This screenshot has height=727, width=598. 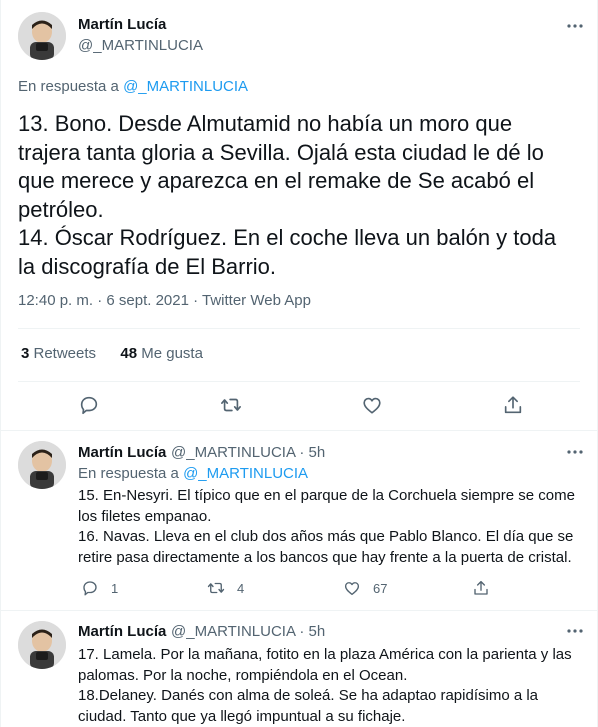 I want to click on likes-label: Me gusta, so click(x=170, y=353).